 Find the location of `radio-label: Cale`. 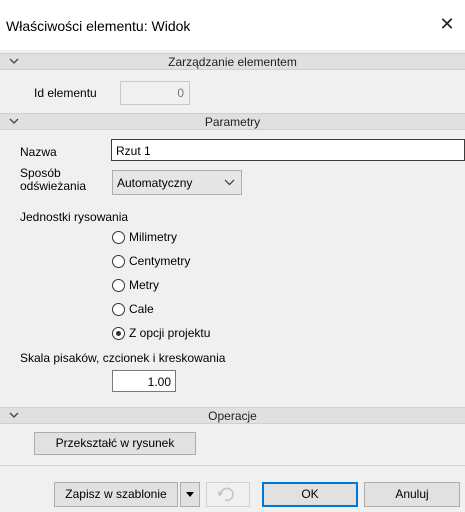

radio-label: Cale is located at coordinates (141, 309).